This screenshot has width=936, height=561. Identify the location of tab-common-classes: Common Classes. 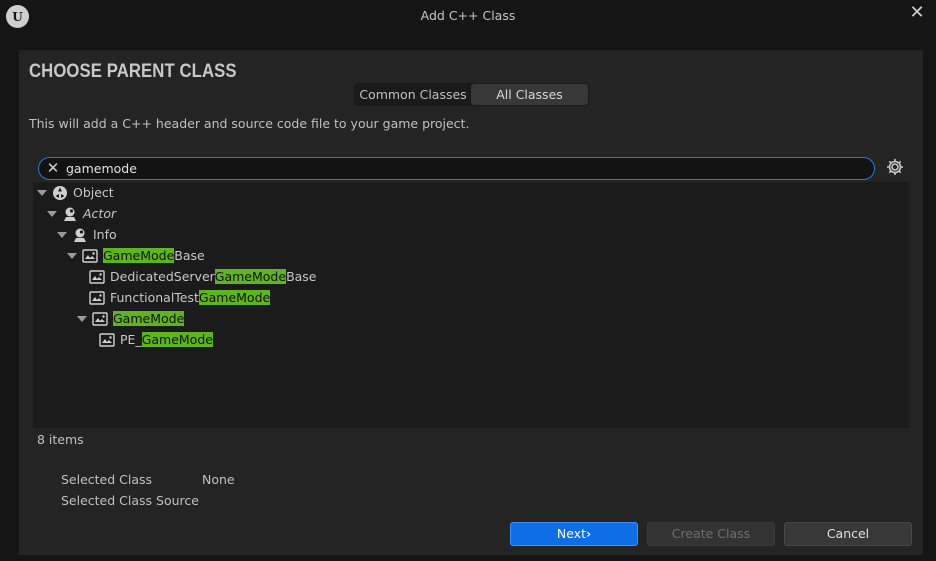
(413, 94).